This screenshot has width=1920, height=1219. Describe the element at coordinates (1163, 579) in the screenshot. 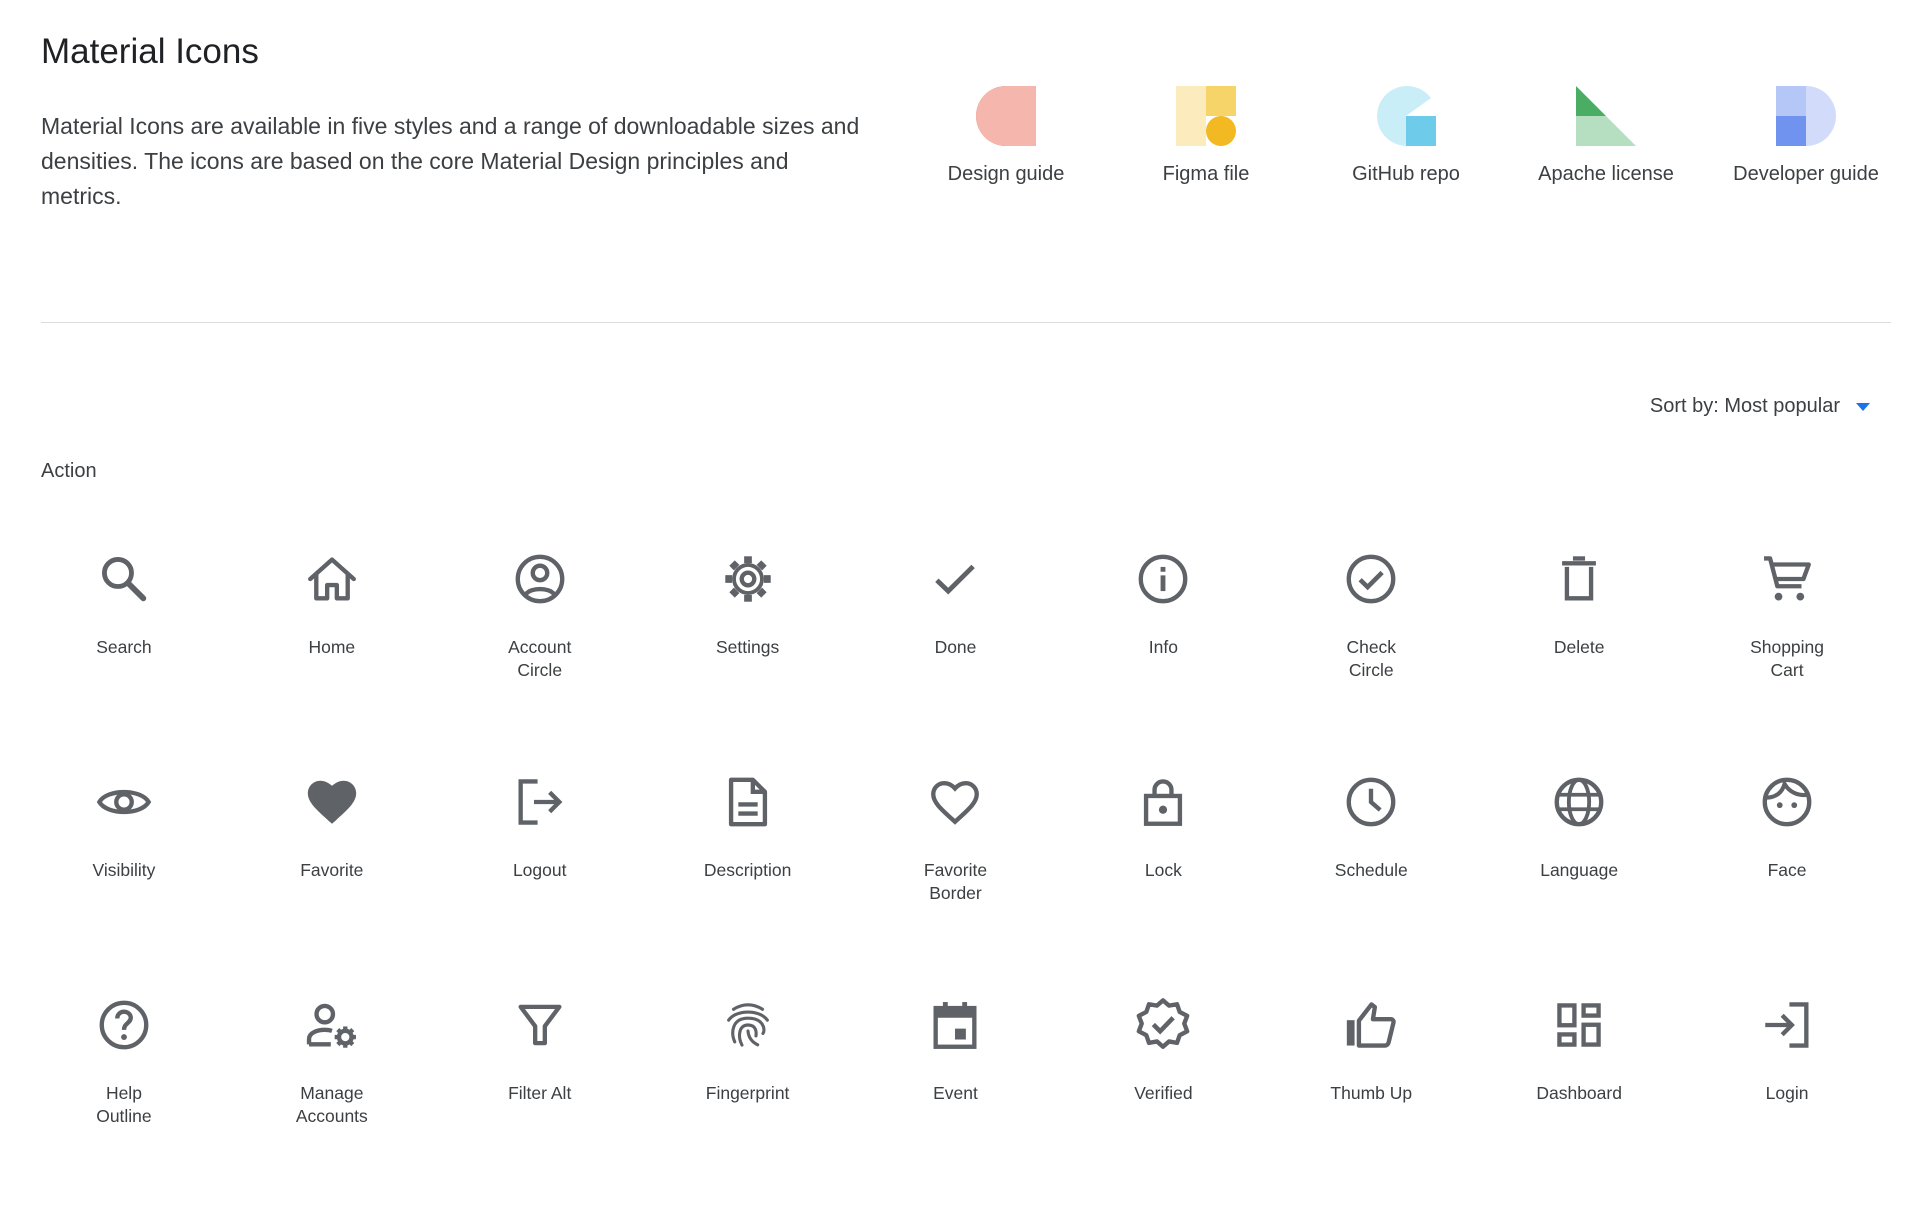

I see `info-icon` at that location.